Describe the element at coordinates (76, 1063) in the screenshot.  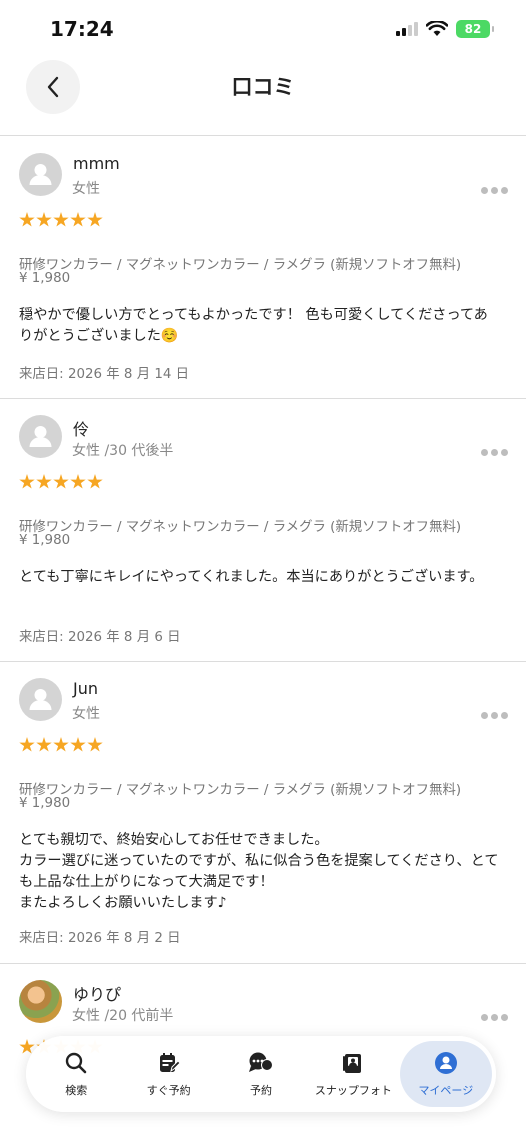
I see `search-icon` at that location.